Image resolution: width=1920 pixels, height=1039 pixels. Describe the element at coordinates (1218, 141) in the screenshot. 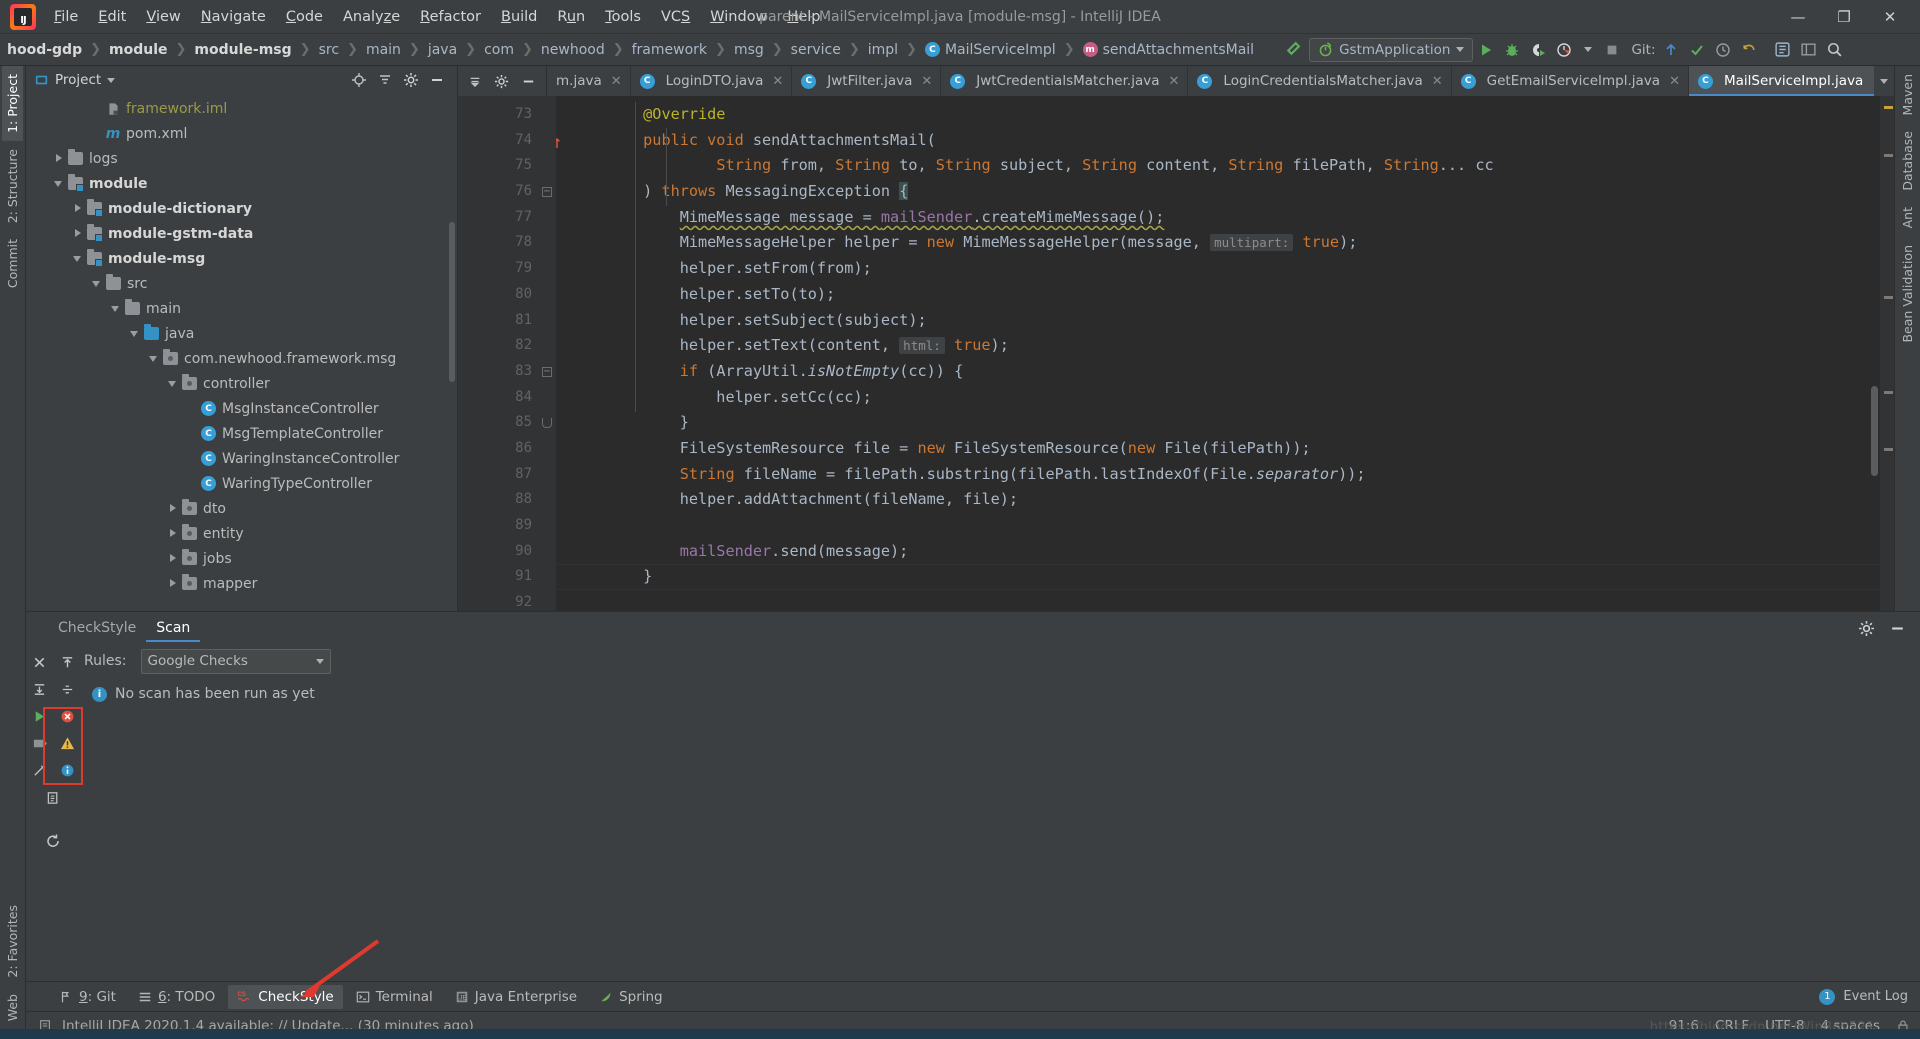

I see `code-line: public void sendAttachmentsMail(` at that location.